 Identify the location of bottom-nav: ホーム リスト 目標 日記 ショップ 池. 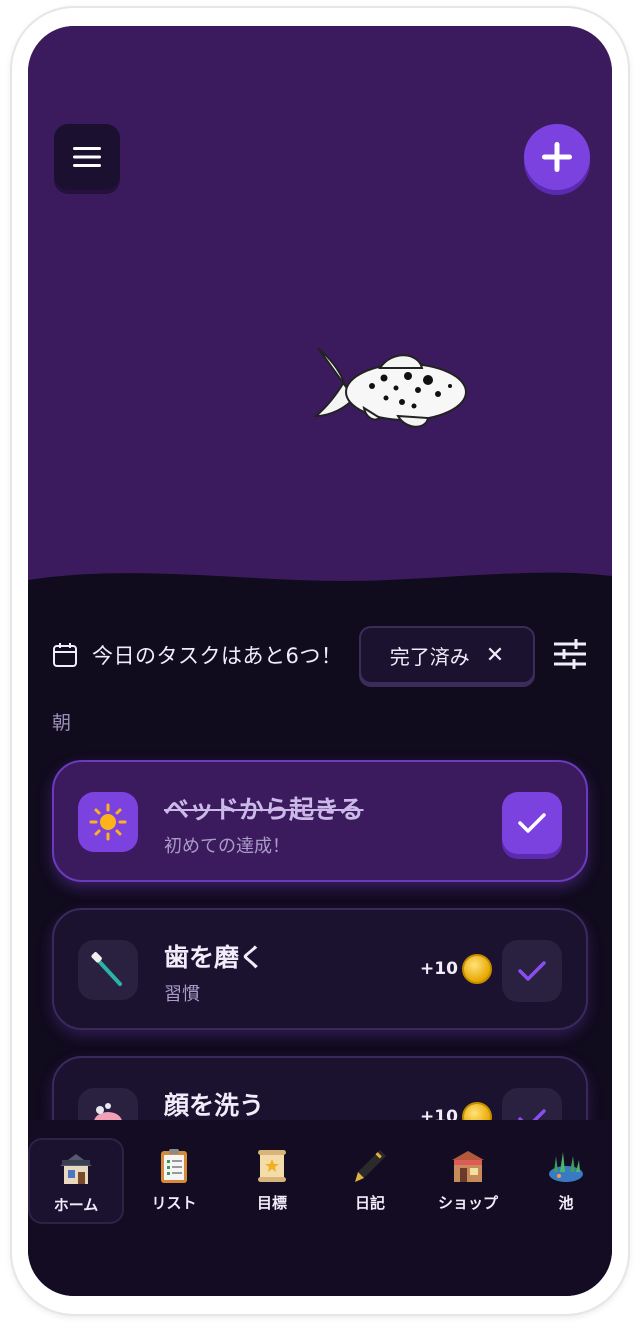
(320, 1208).